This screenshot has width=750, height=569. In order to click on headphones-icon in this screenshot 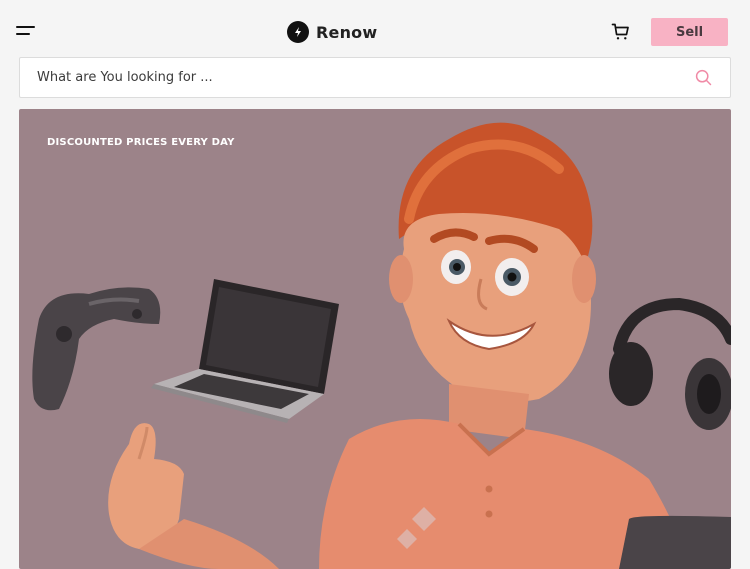, I will do `click(670, 363)`.